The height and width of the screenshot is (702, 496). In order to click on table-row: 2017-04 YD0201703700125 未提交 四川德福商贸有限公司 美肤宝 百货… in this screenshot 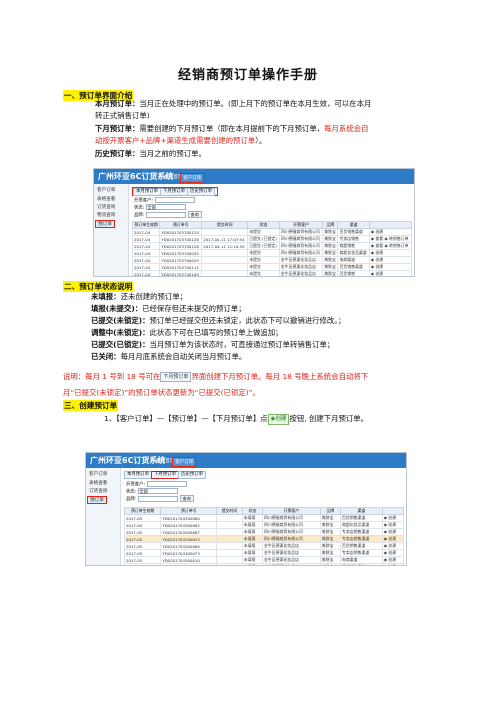, I will do `click(272, 232)`.